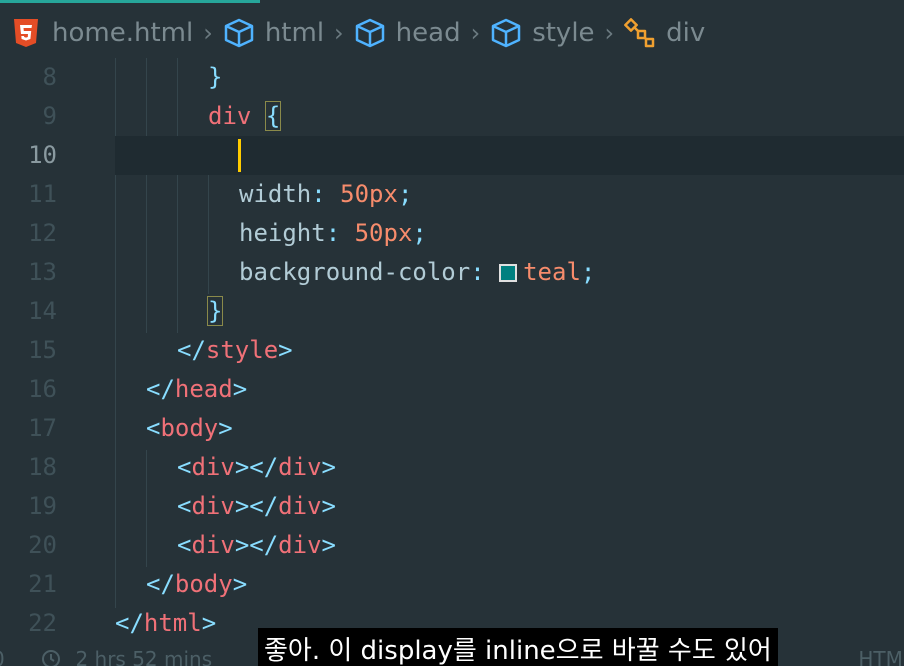  I want to click on html-tag: head, so click(203, 389).